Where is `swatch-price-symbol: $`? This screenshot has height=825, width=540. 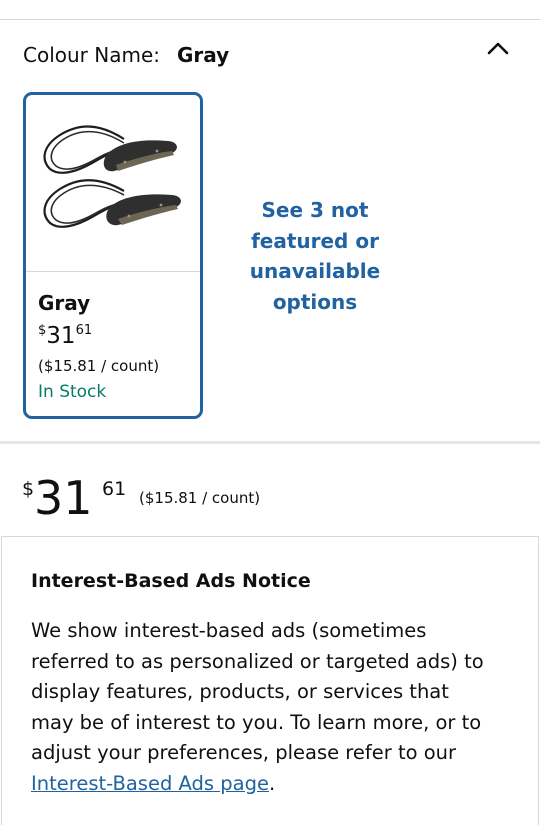
swatch-price-symbol: $ is located at coordinates (42, 330).